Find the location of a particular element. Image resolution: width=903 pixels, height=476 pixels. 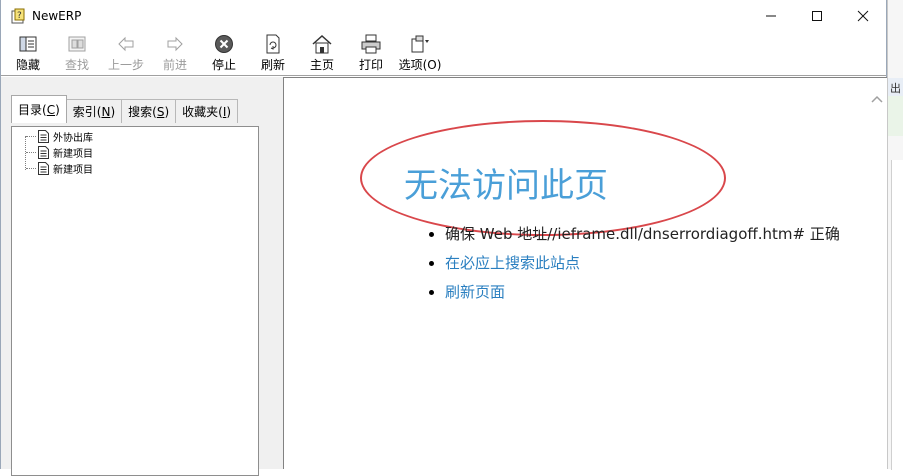

tab-contents-accesskey: C is located at coordinates (51, 109).